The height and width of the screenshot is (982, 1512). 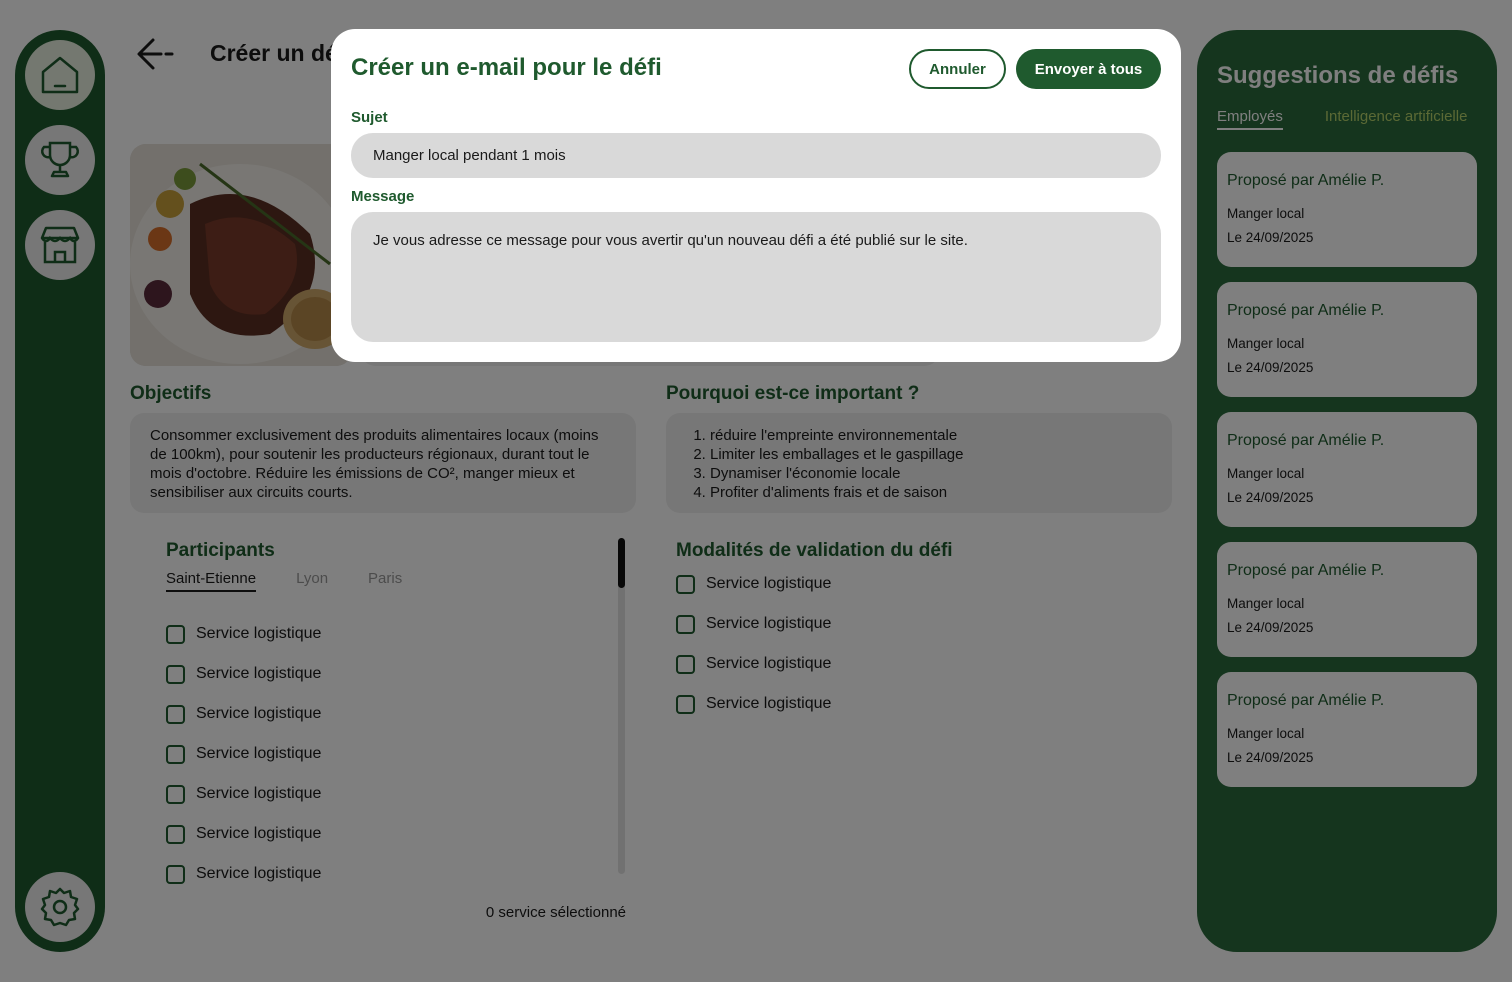 I want to click on send-to-all-button: Envoyer à tous, so click(x=1088, y=69).